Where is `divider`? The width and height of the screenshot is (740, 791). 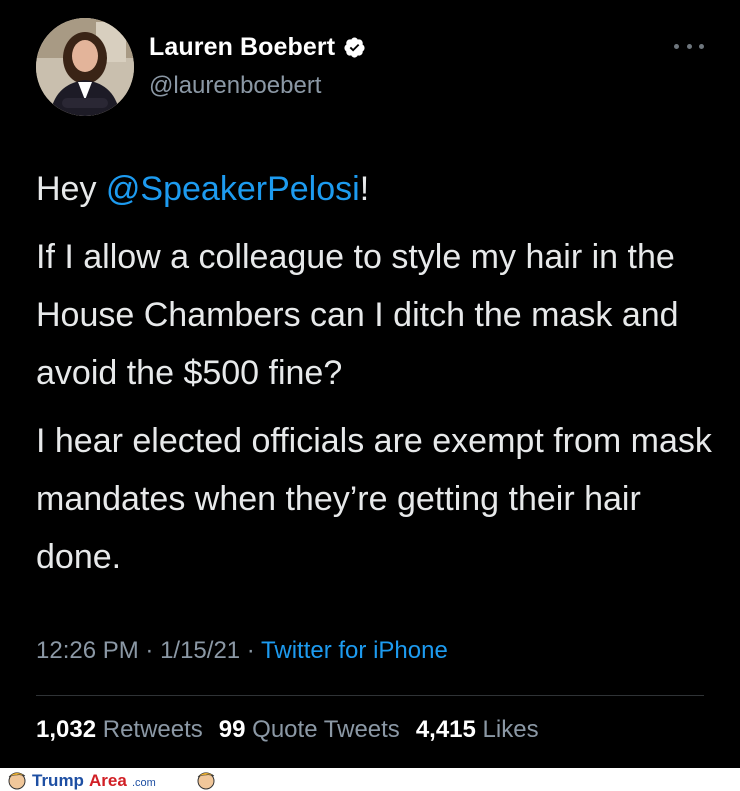
divider is located at coordinates (370, 695).